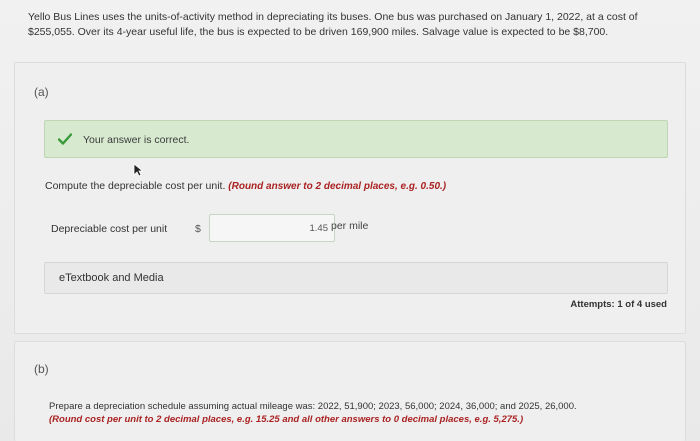 Image resolution: width=700 pixels, height=441 pixels. I want to click on depreciable-cost-label: Depreciable cost per unit, so click(109, 229).